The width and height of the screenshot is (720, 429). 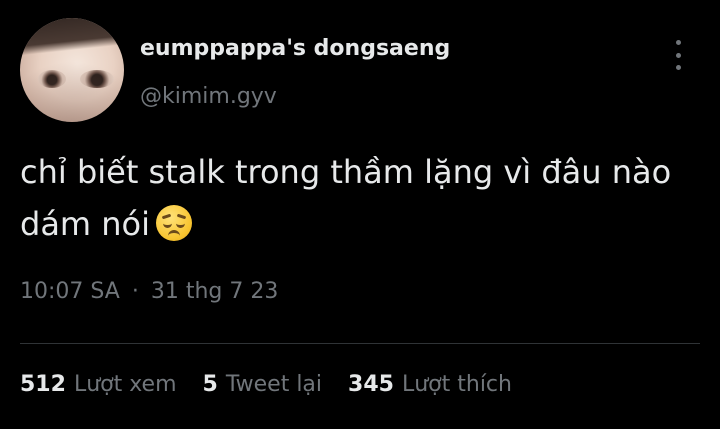 What do you see at coordinates (210, 384) in the screenshot?
I see `retweets-count: 5` at bounding box center [210, 384].